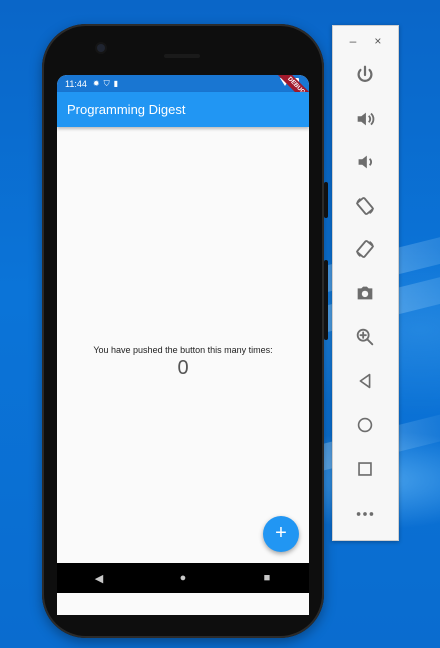  I want to click on volume-down-icon, so click(365, 162).